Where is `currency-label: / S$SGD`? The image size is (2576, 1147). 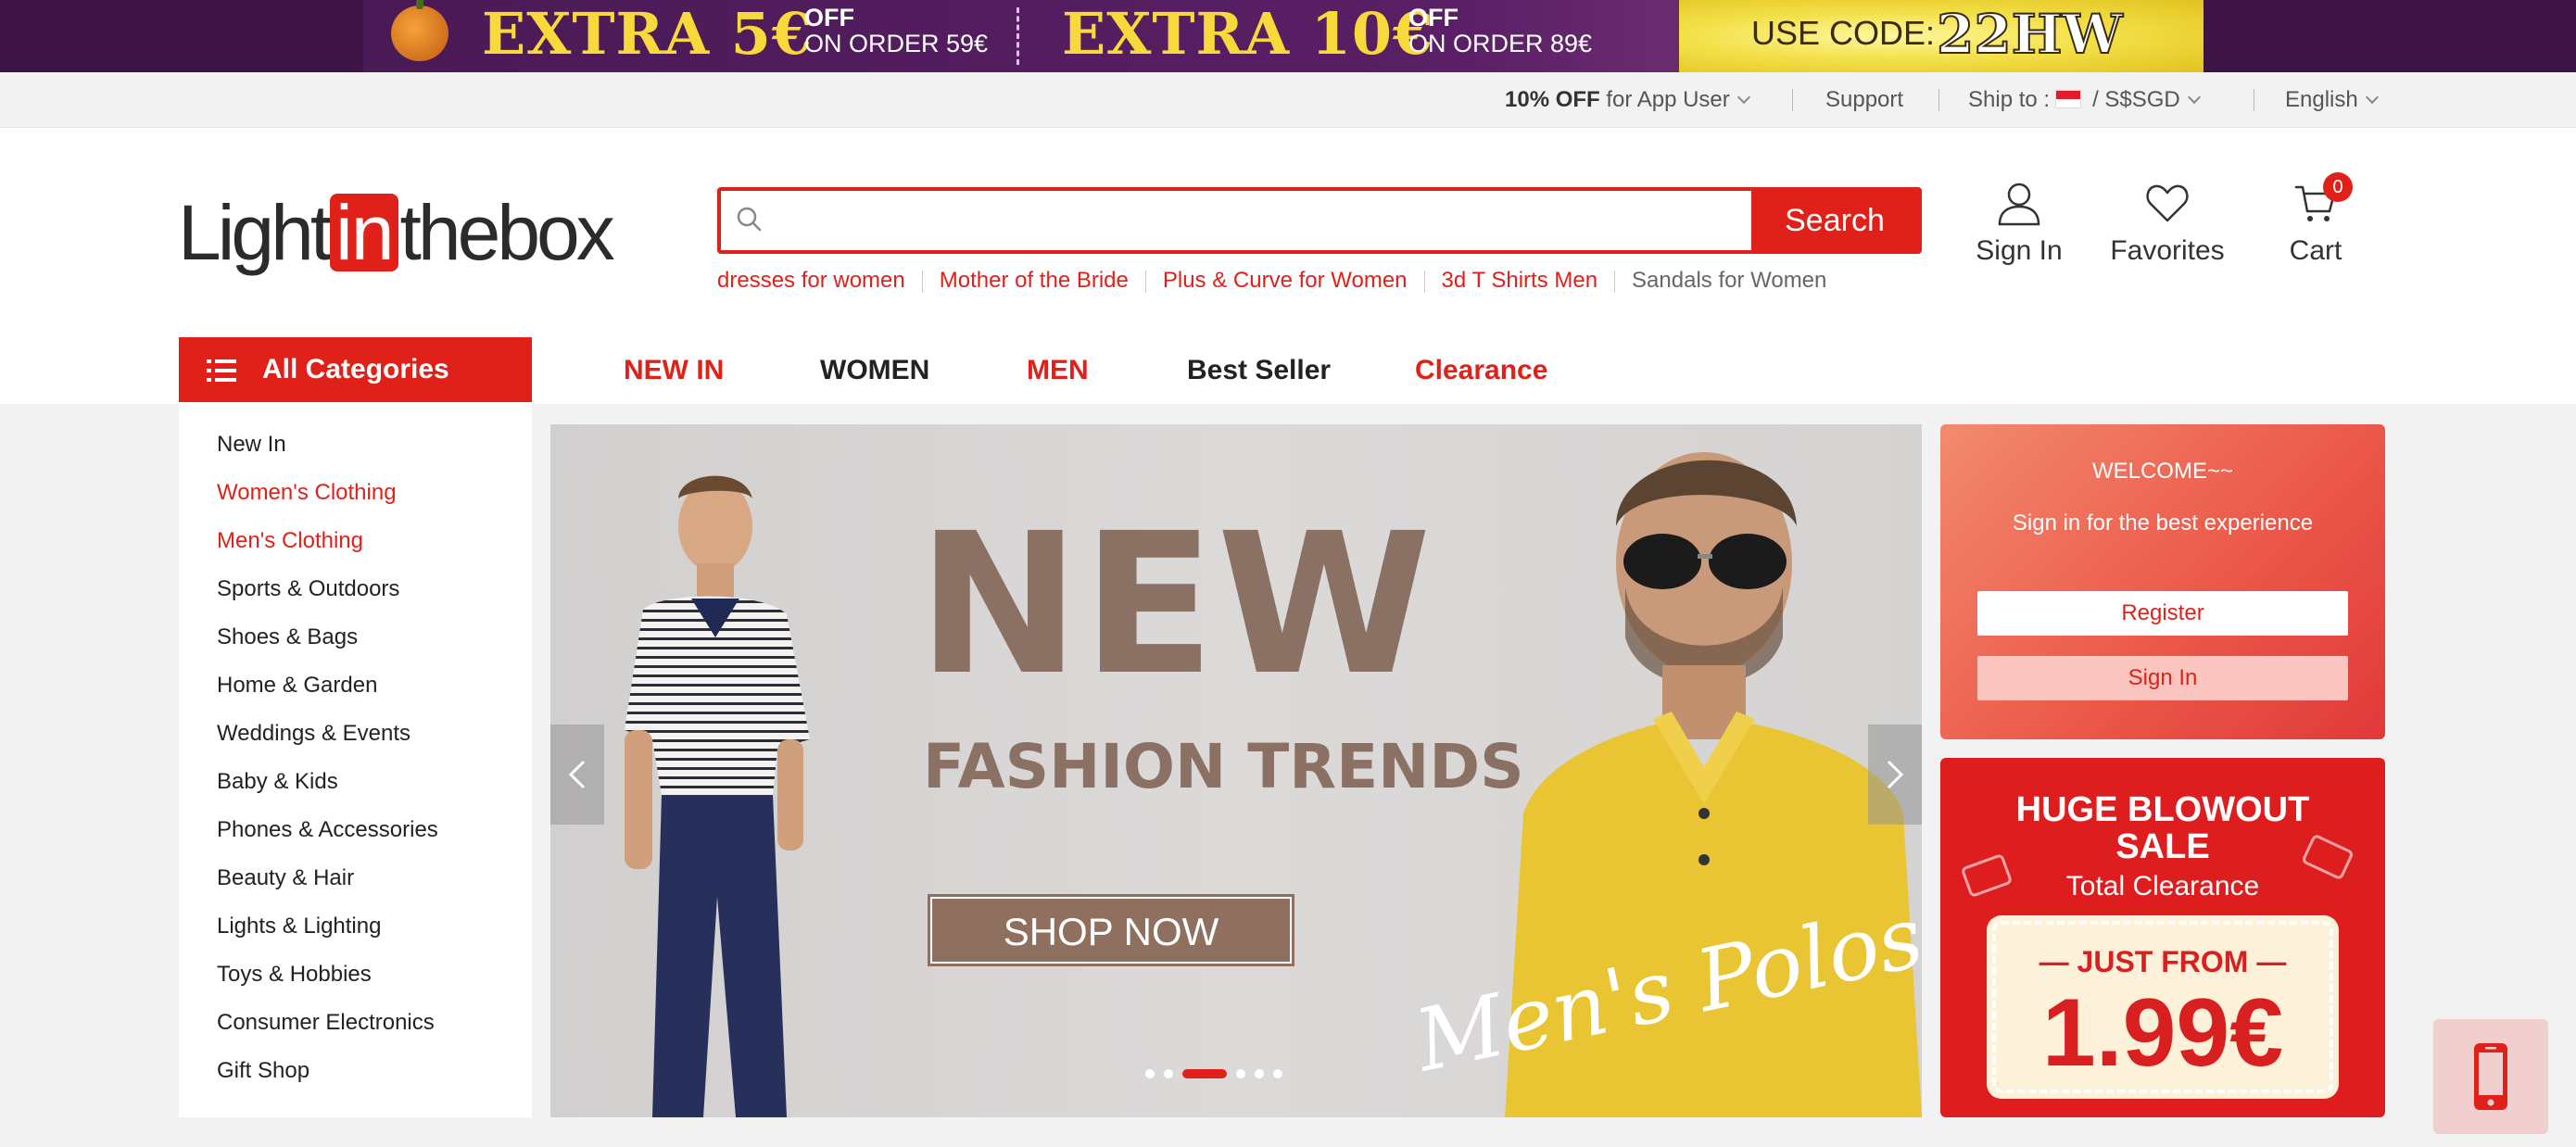
currency-label: / S$SGD is located at coordinates (2136, 99).